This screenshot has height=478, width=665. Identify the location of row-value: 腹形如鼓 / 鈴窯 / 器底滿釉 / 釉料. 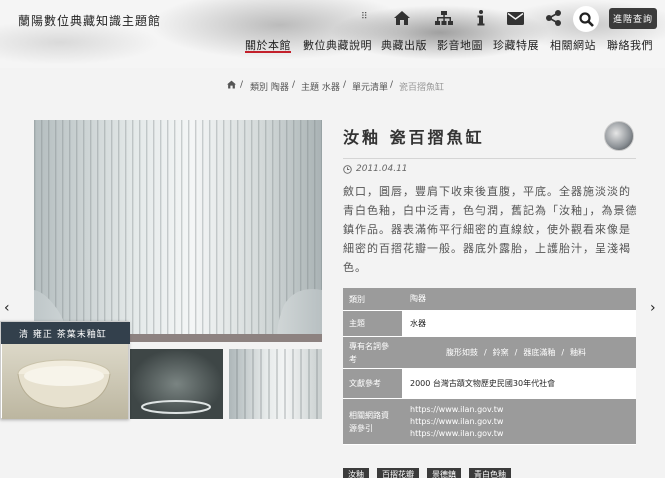
(519, 352).